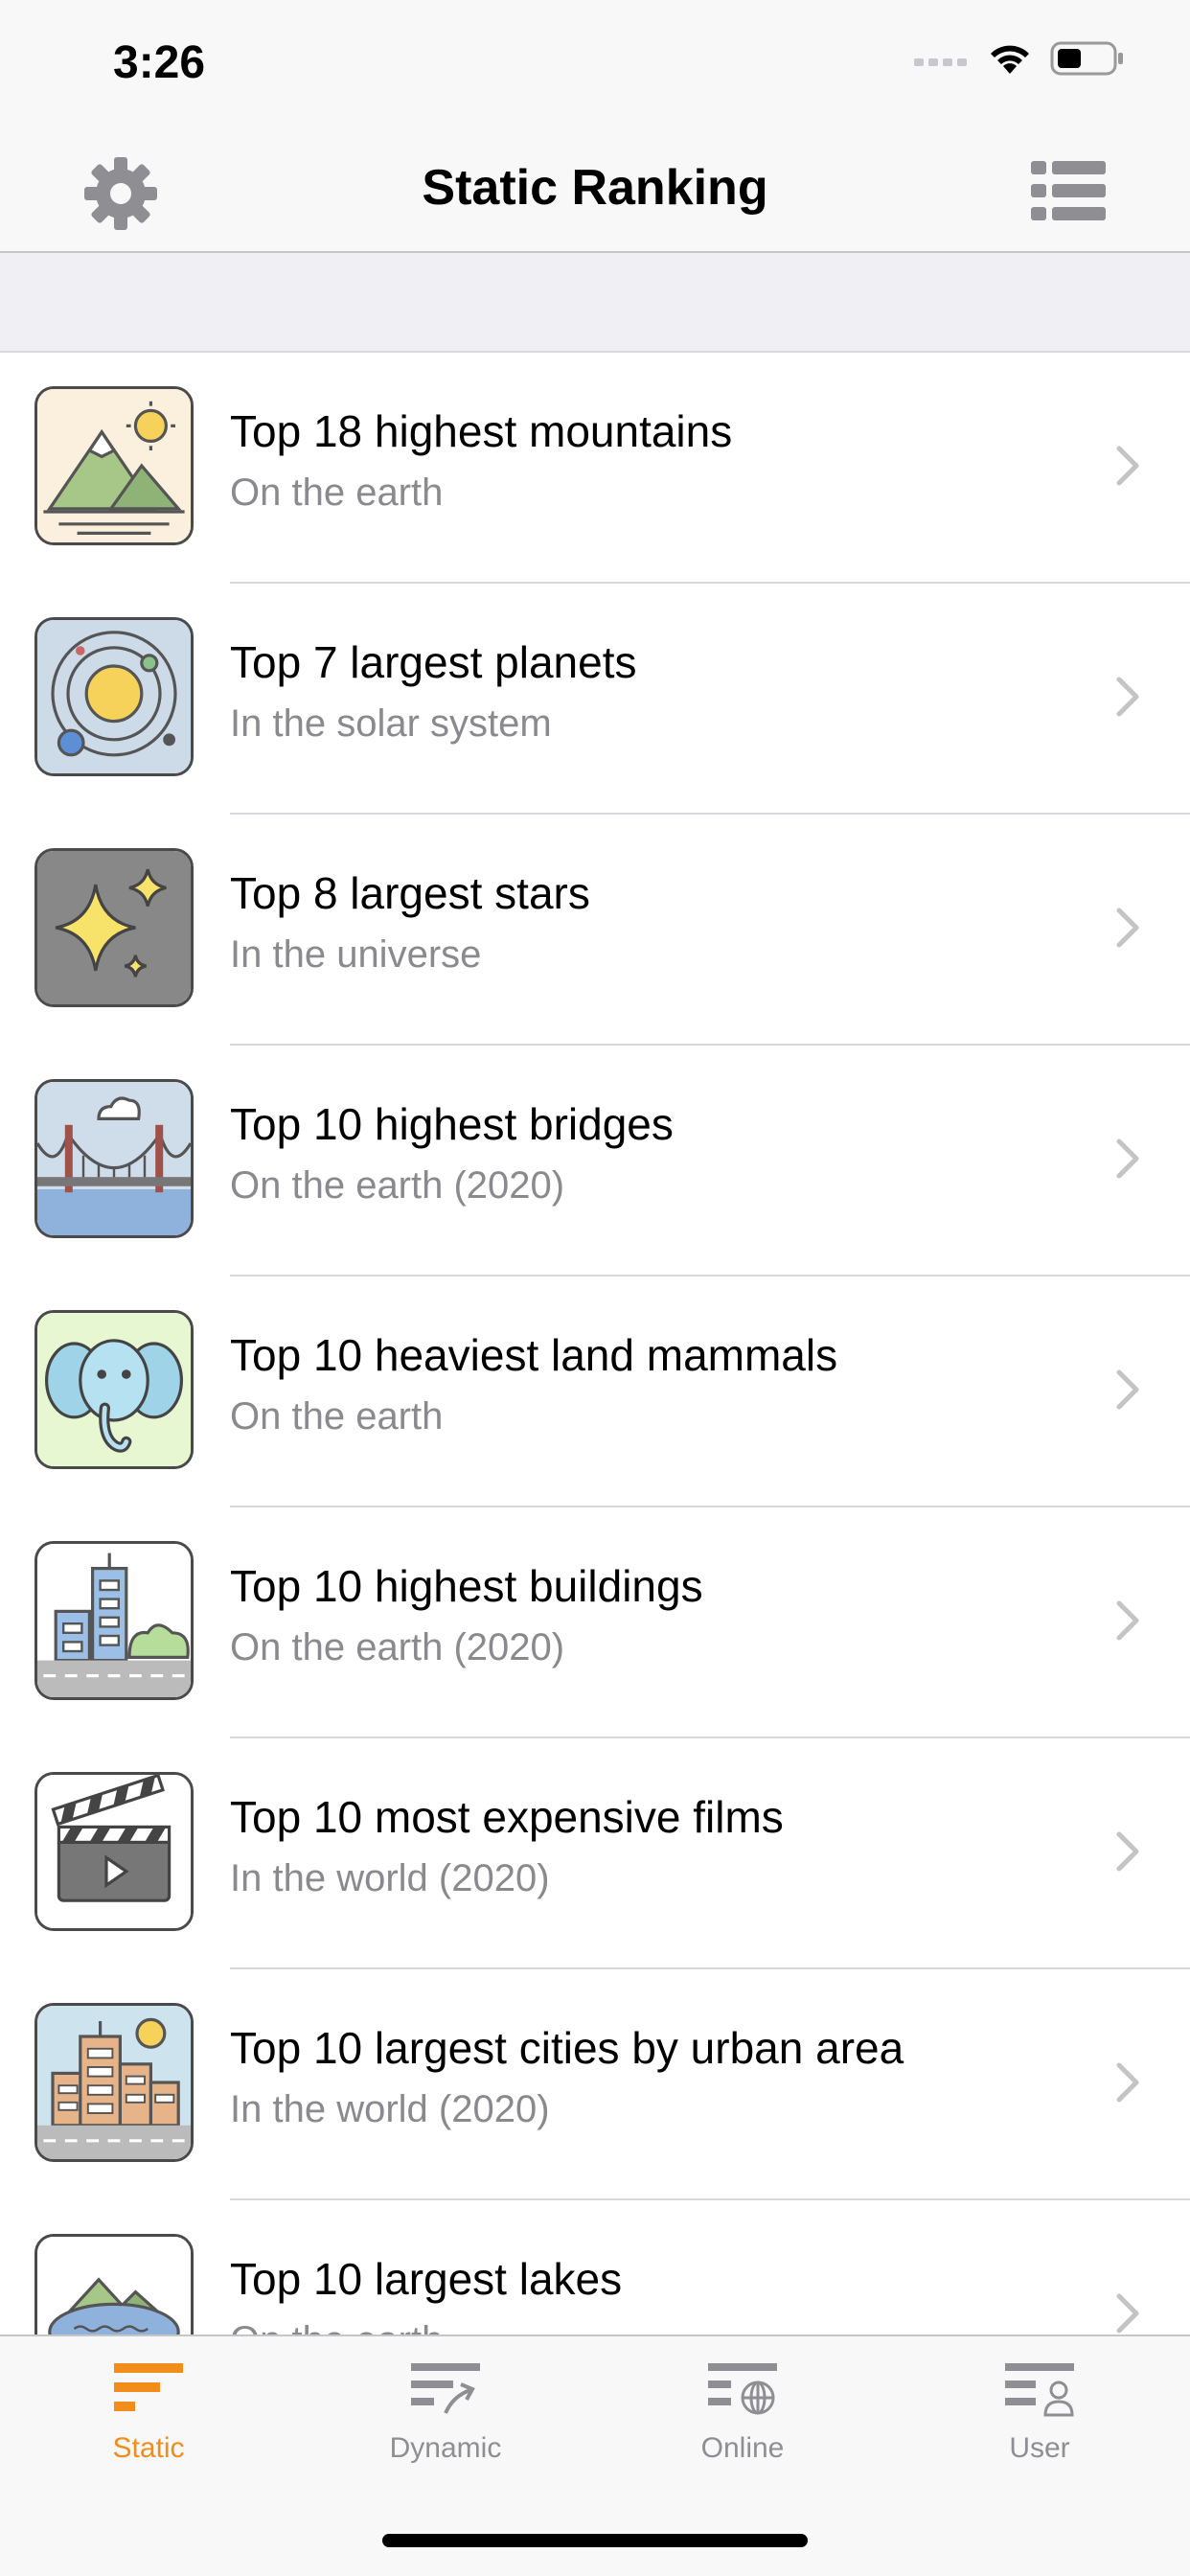  I want to click on static-tab-icon, so click(148, 2387).